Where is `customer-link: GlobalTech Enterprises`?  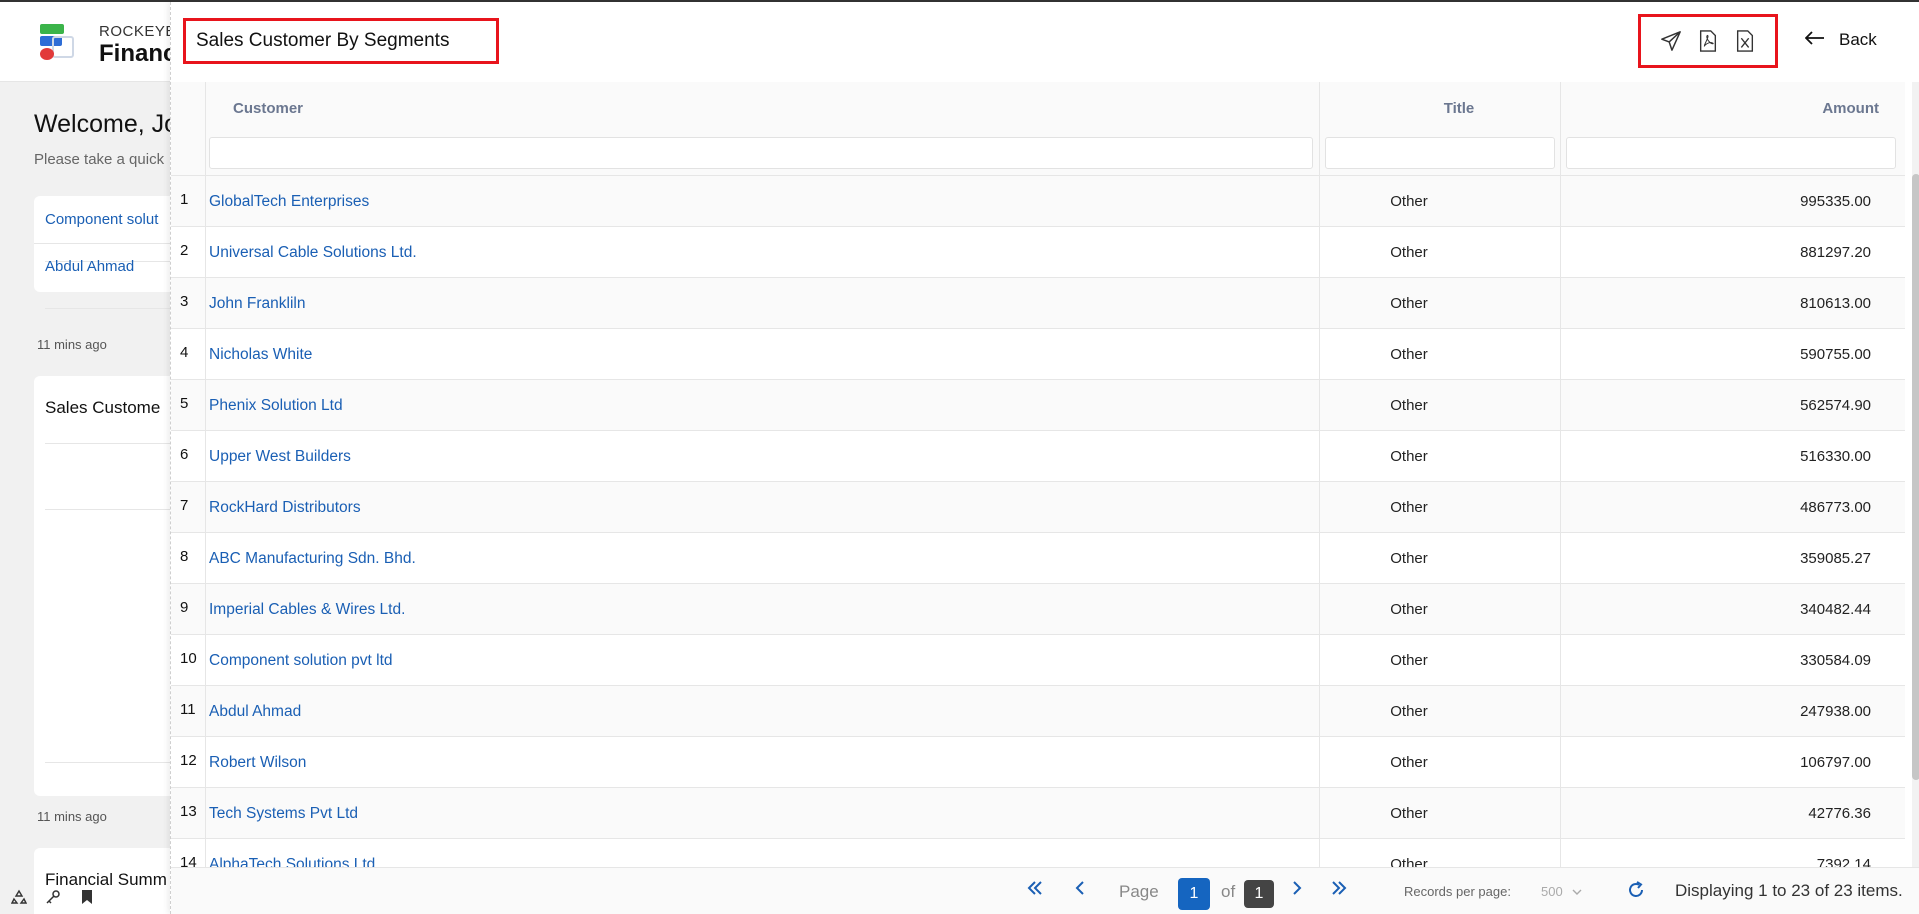
customer-link: GlobalTech Enterprises is located at coordinates (289, 202).